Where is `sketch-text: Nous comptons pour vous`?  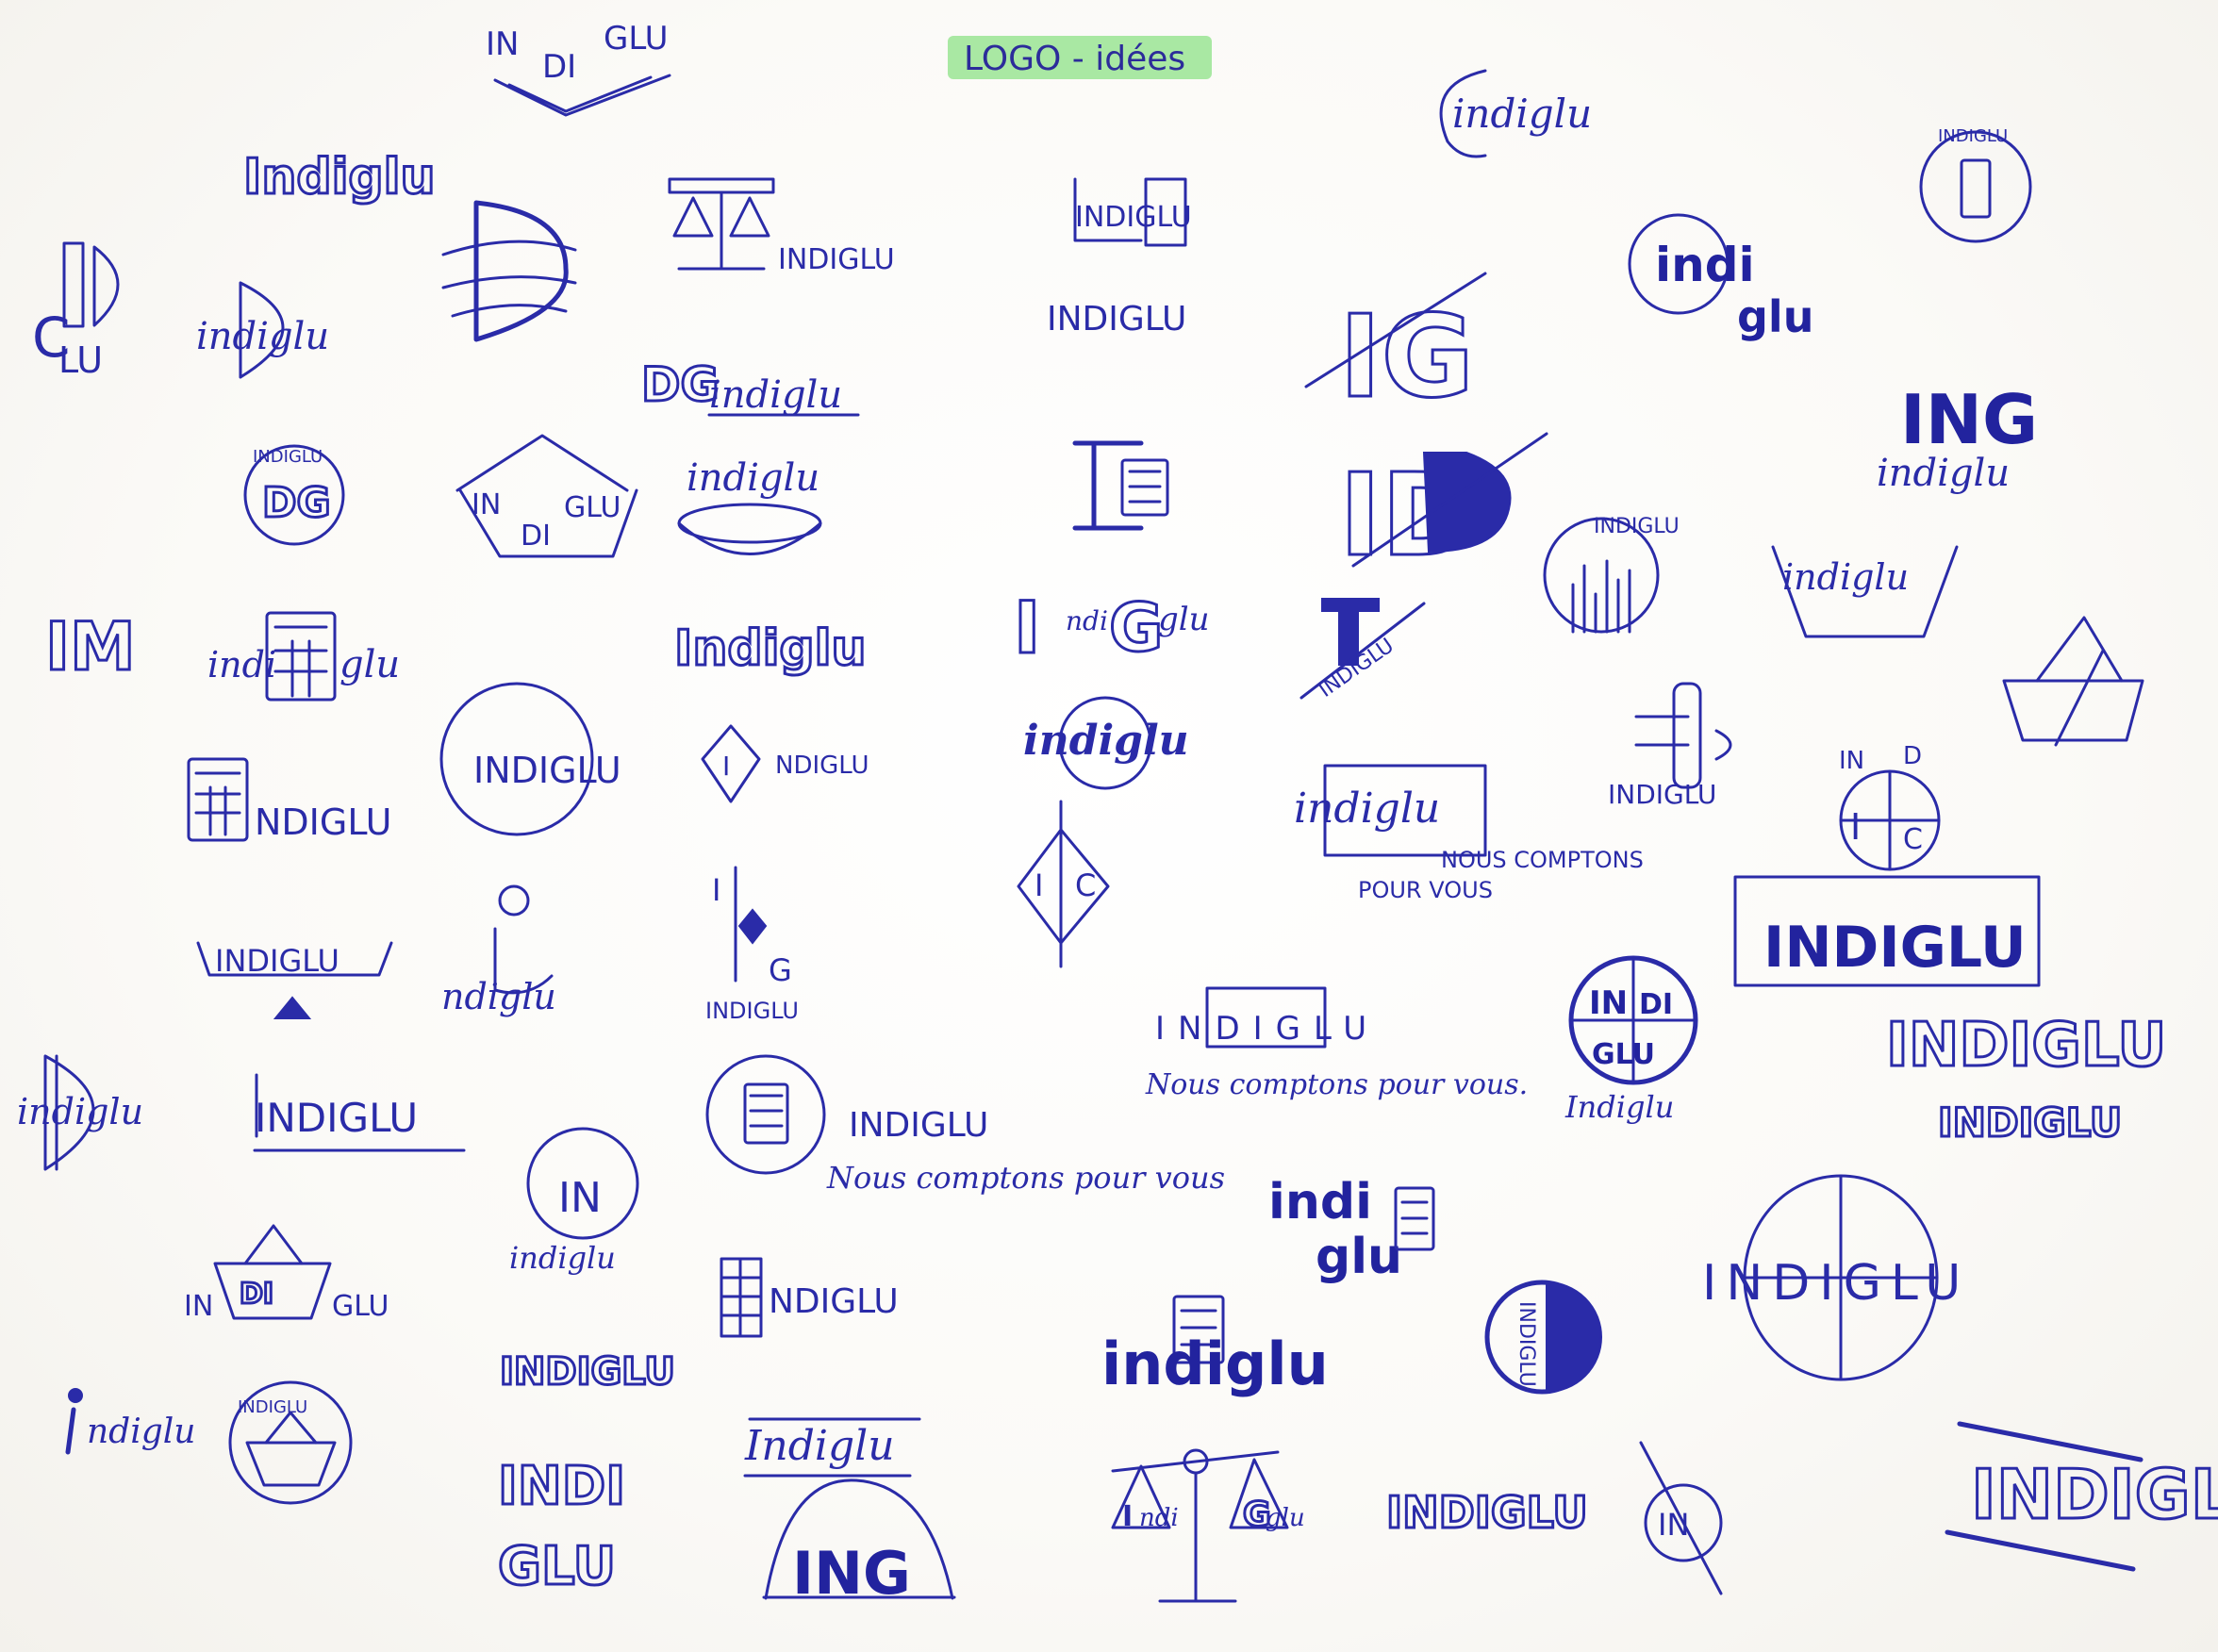
sketch-text: Nous comptons pour vous is located at coordinates (1025, 1178).